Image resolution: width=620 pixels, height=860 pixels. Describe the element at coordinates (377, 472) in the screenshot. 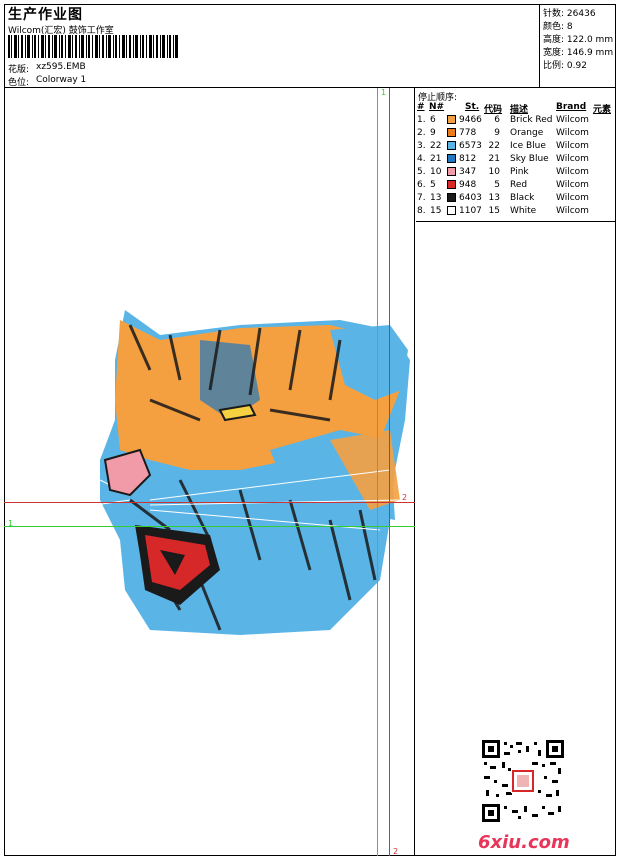

I see `vertical-guide-green` at that location.